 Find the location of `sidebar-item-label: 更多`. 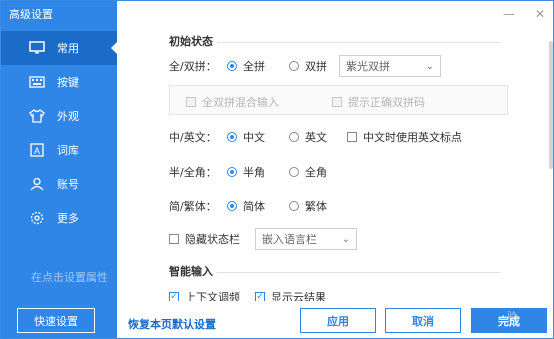

sidebar-item-label: 更多 is located at coordinates (68, 218).